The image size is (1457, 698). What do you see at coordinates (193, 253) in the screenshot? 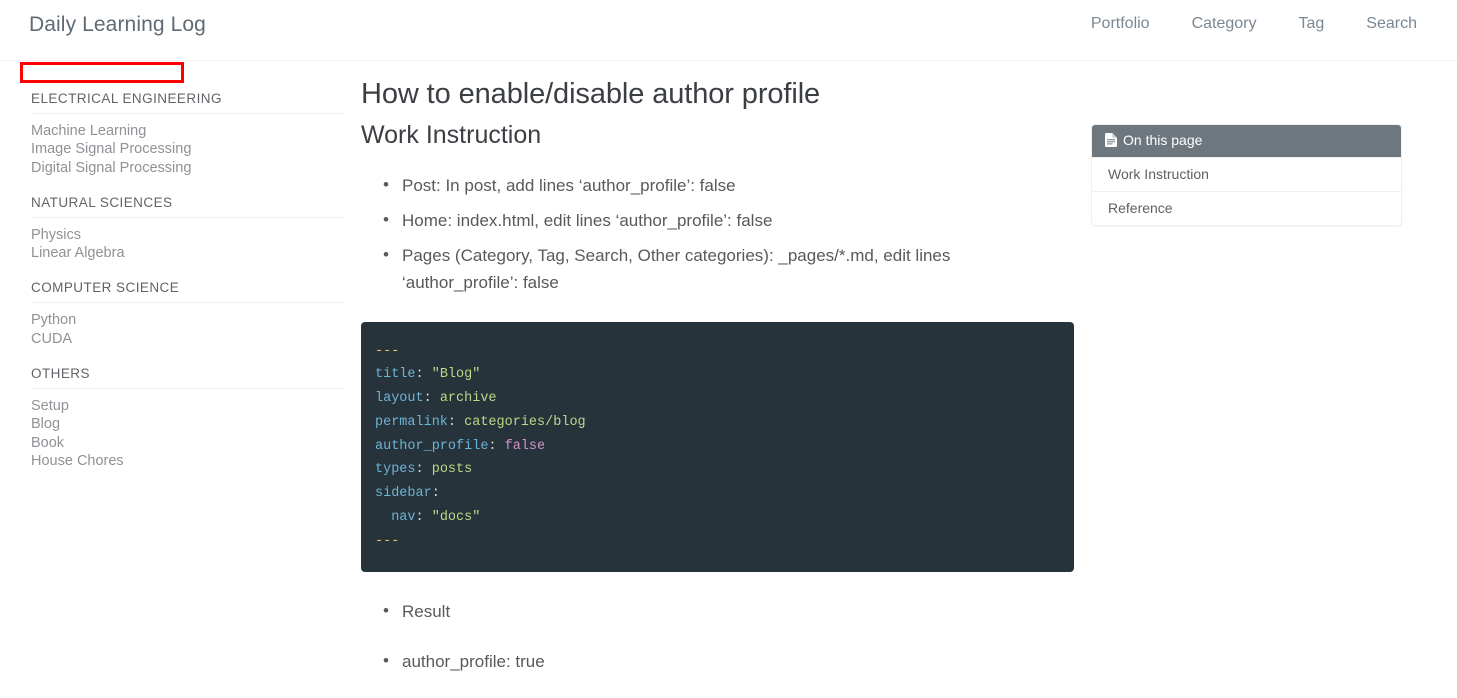
I see `sidebar-link-linear-algebra: Linear Algebra` at bounding box center [193, 253].